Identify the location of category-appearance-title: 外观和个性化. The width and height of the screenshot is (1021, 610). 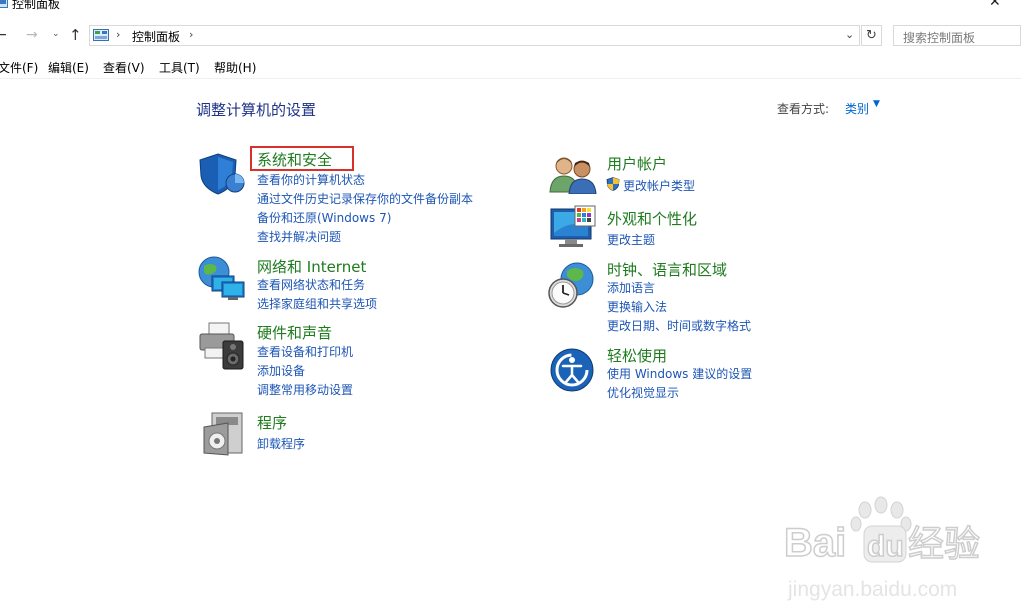
(652, 218).